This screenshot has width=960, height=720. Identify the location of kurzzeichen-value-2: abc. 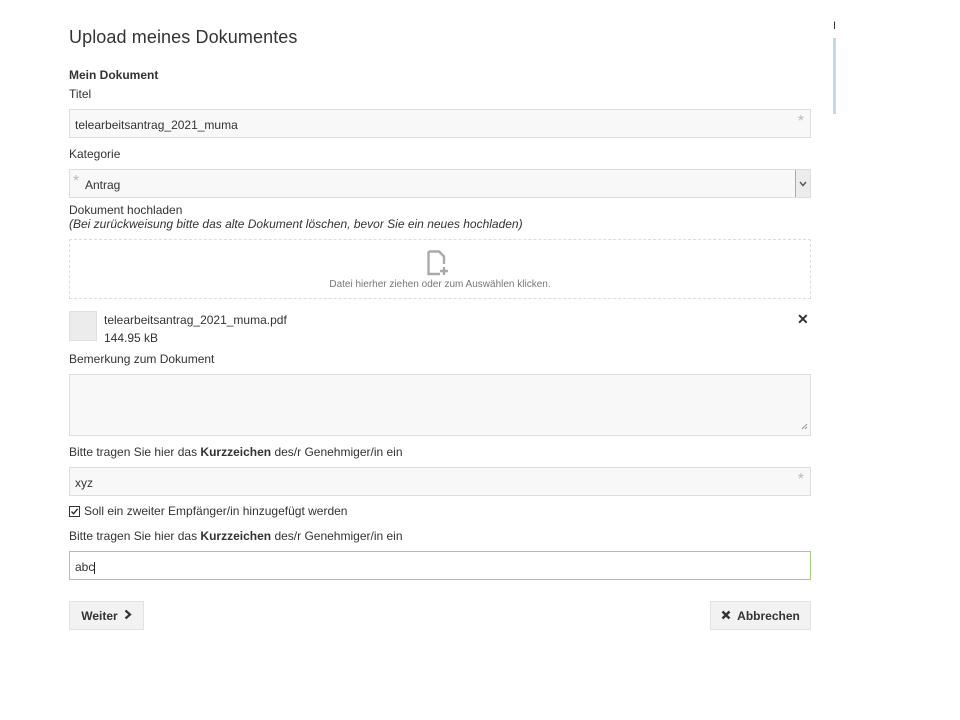
(85, 567).